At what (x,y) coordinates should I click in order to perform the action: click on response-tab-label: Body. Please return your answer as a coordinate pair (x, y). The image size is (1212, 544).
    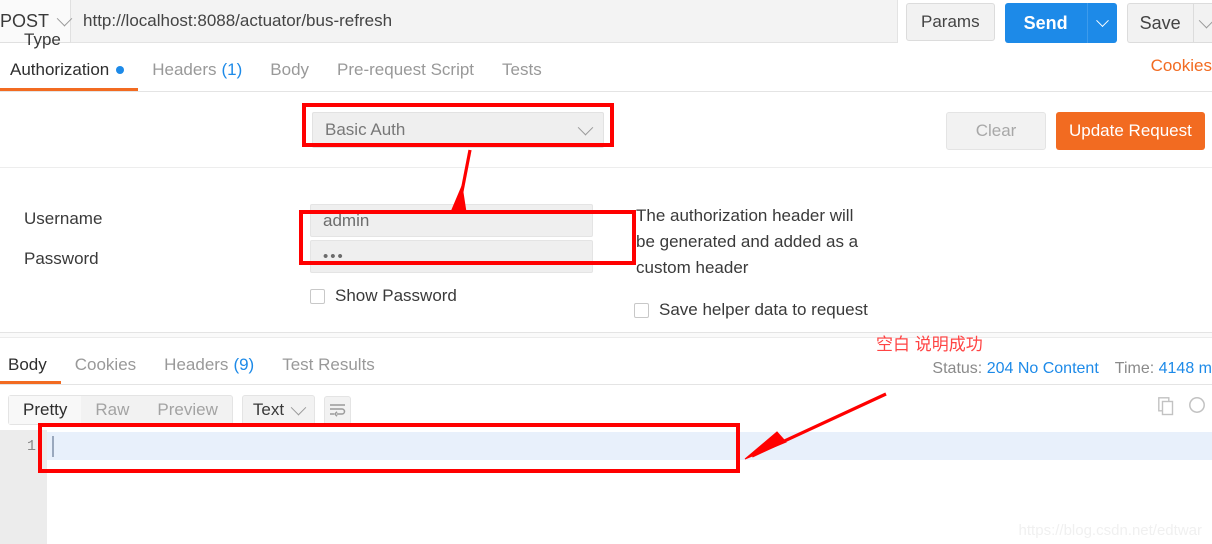
    Looking at the image, I should click on (27, 364).